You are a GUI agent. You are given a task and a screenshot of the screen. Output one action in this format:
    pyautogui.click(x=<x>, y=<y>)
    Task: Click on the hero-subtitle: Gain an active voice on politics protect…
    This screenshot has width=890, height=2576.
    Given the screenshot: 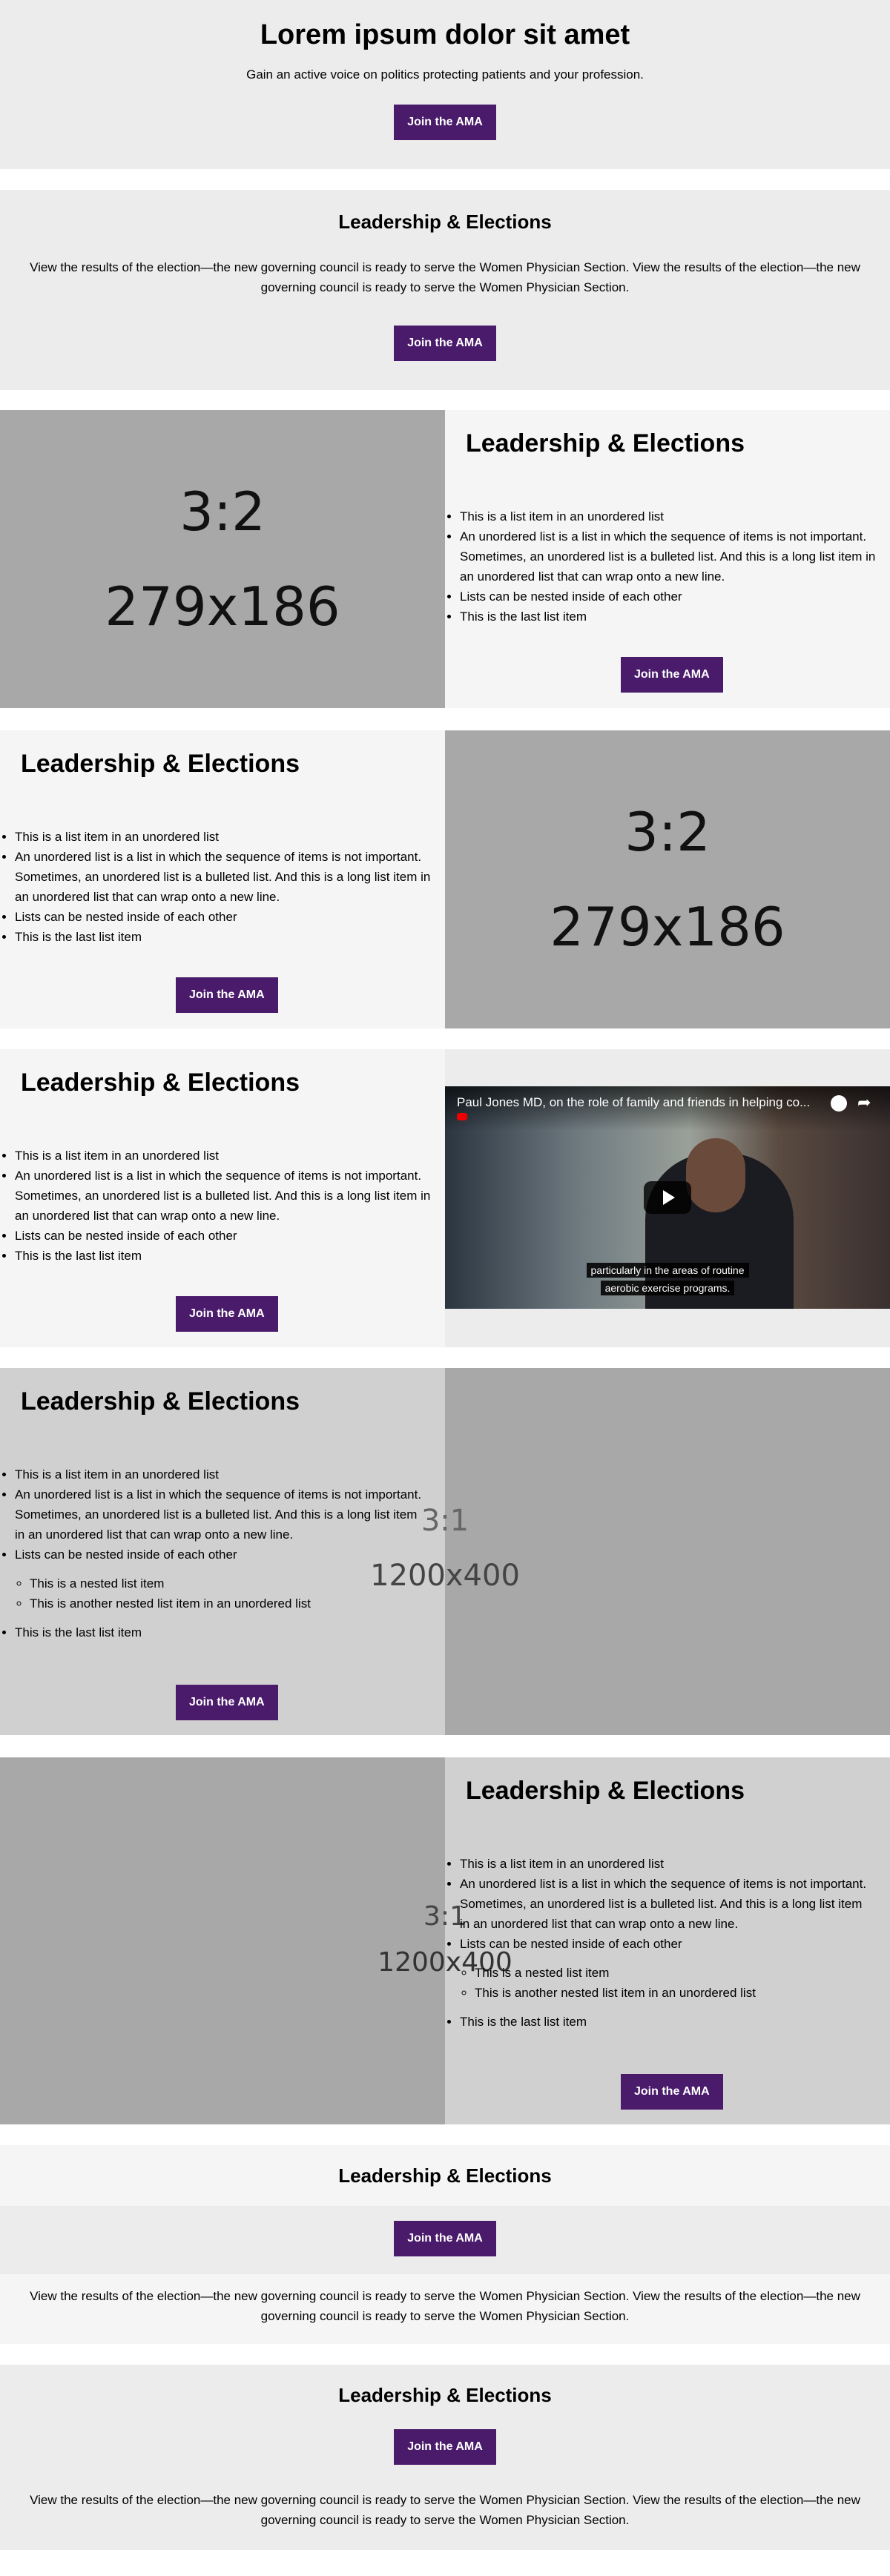 What is the action you would take?
    pyautogui.click(x=445, y=74)
    